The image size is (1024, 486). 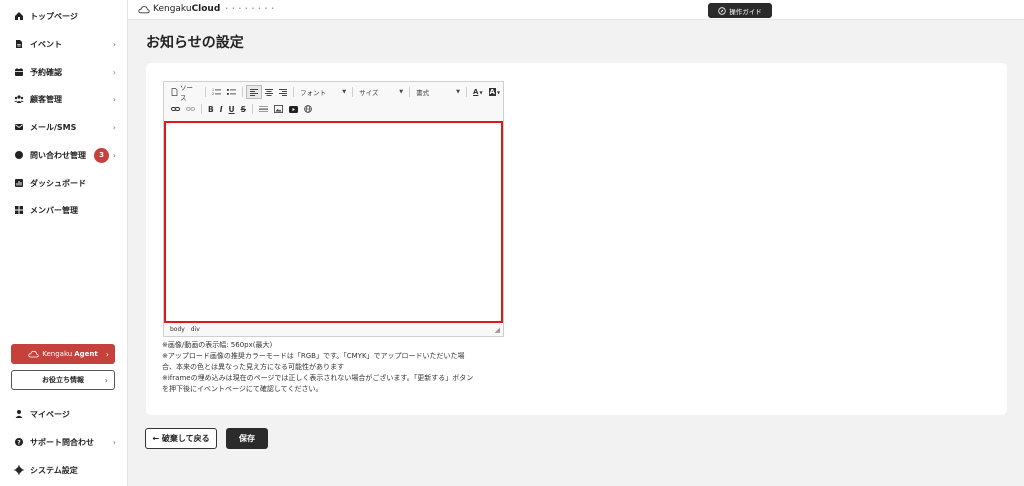 I want to click on align-left-button, so click(x=254, y=92).